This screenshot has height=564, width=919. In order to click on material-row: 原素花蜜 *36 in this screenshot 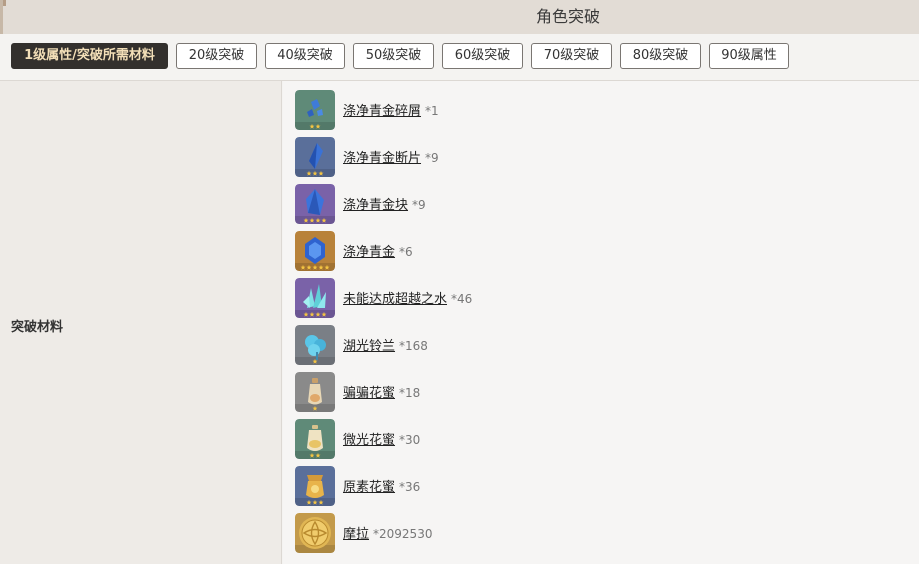, I will do `click(595, 486)`.